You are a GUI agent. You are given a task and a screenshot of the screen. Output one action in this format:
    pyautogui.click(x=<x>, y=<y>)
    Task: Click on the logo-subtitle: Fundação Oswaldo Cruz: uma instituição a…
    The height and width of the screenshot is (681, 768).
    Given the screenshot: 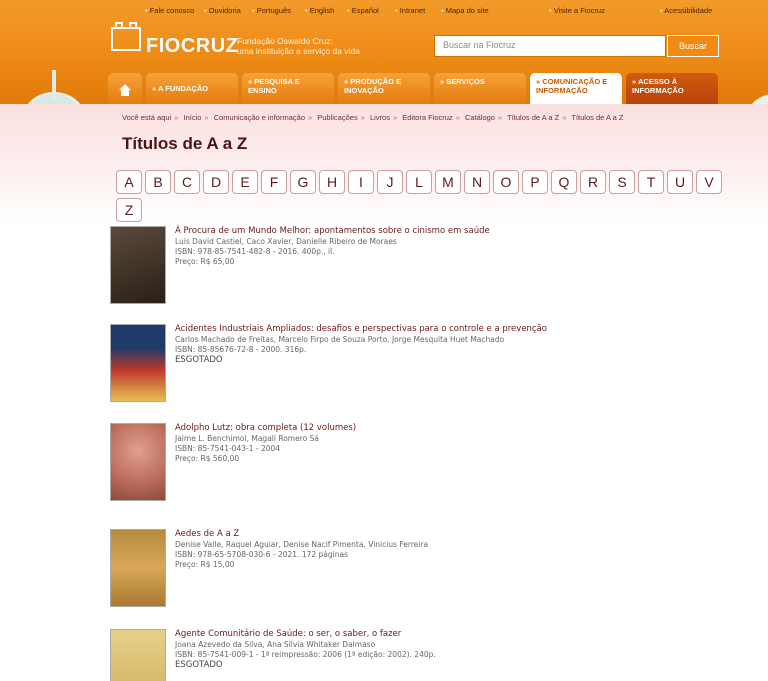 What is the action you would take?
    pyautogui.click(x=312, y=46)
    